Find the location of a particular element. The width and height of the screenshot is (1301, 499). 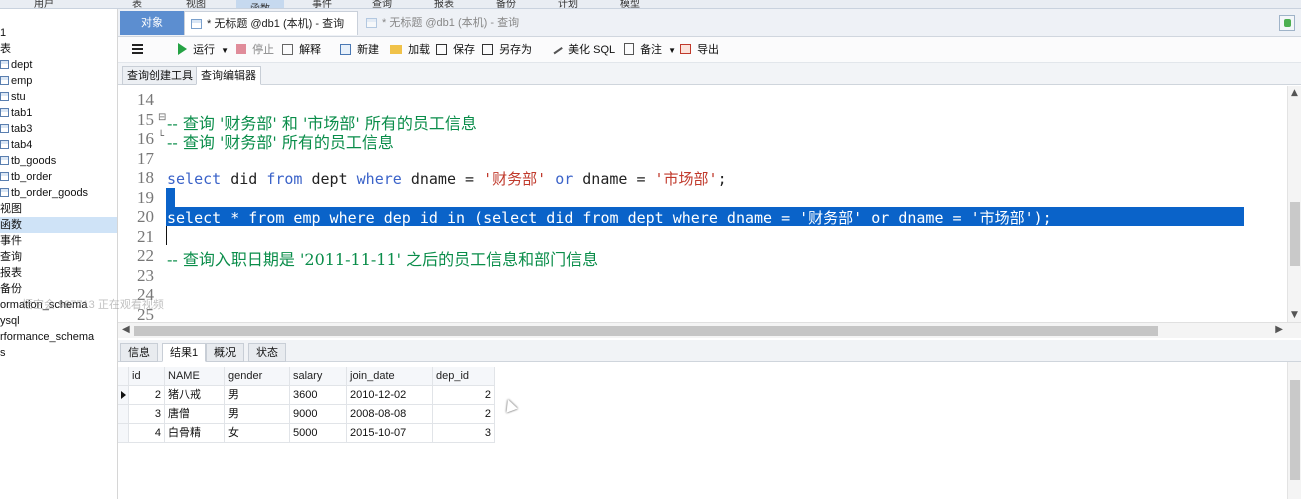

sidebar-item: ysql is located at coordinates (58, 321).